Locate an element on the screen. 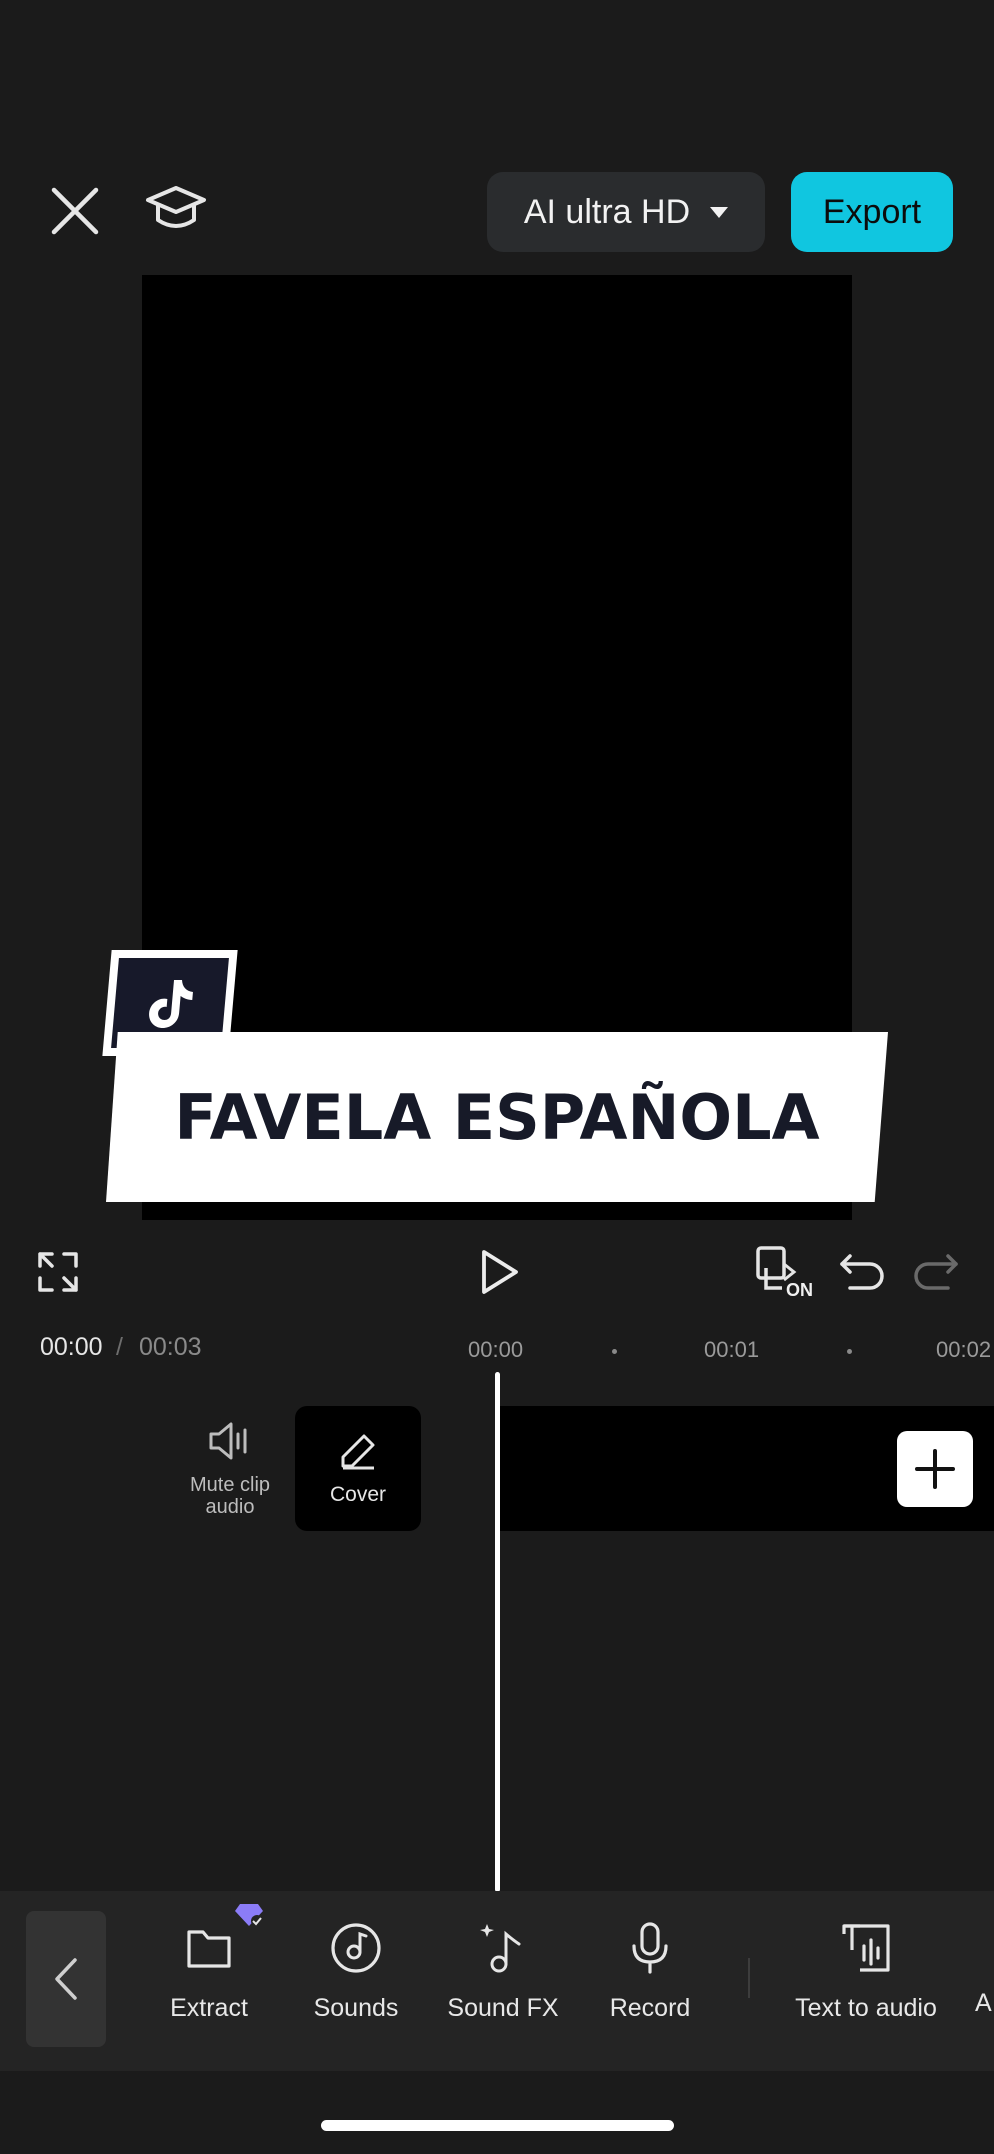 The image size is (994, 2154). redo-button is located at coordinates (936, 1272).